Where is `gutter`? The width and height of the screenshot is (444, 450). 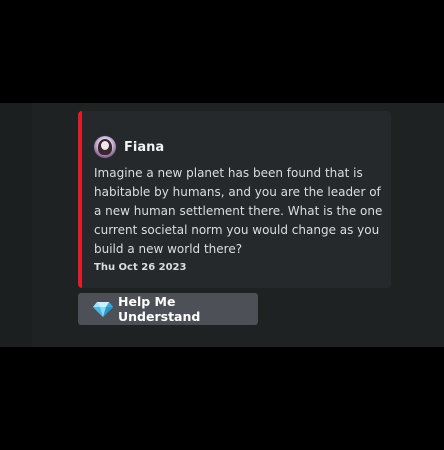 gutter is located at coordinates (16, 225).